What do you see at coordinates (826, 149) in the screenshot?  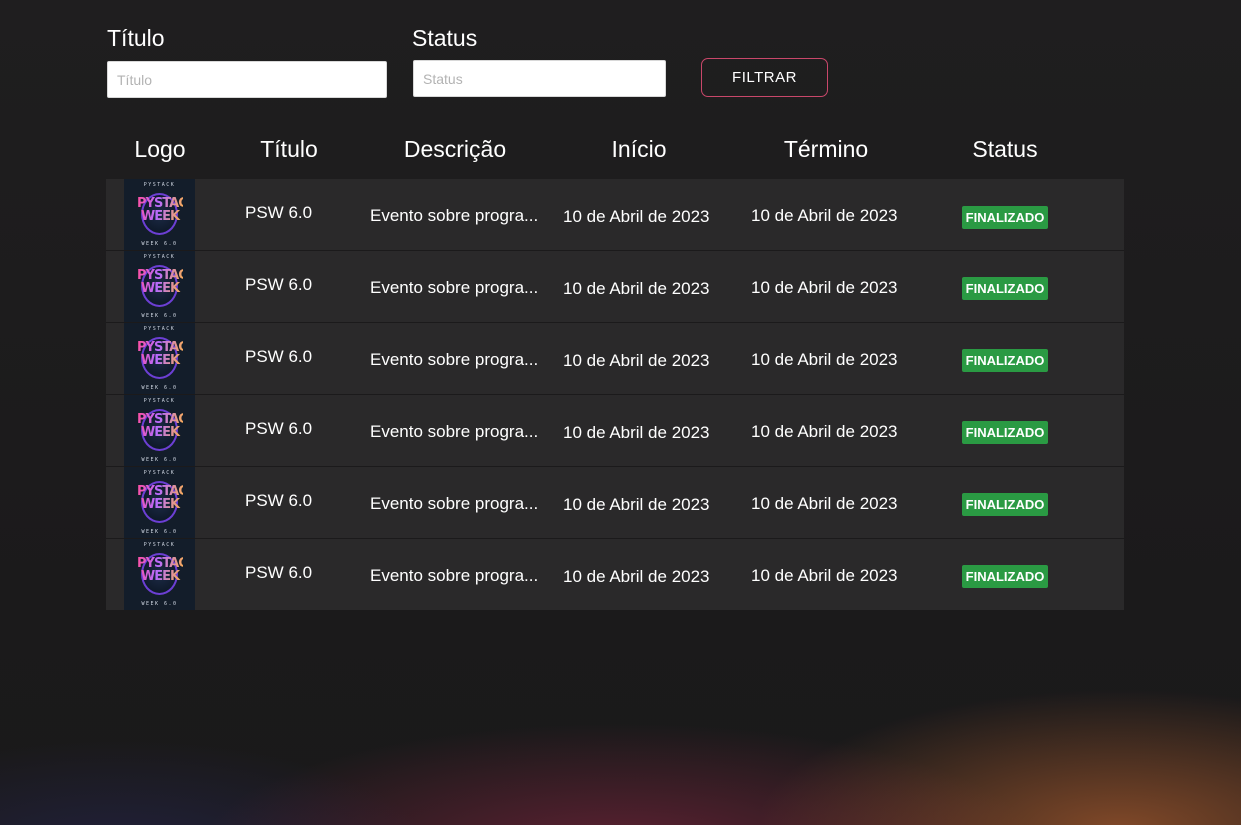 I see `column-header-end: Término` at bounding box center [826, 149].